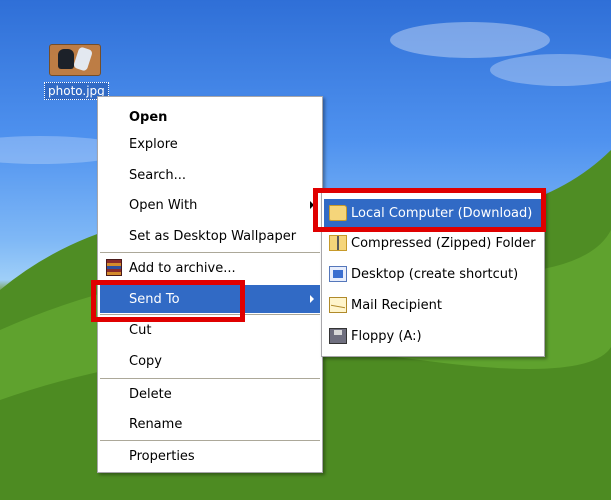 The width and height of the screenshot is (611, 500). I want to click on menu-item-label: Delete, so click(150, 394).